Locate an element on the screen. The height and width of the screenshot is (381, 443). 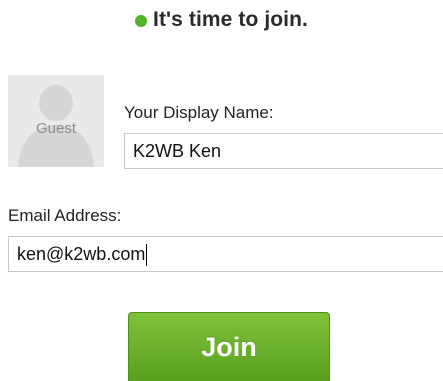
email-input: ken@k2wb.com is located at coordinates (225, 254).